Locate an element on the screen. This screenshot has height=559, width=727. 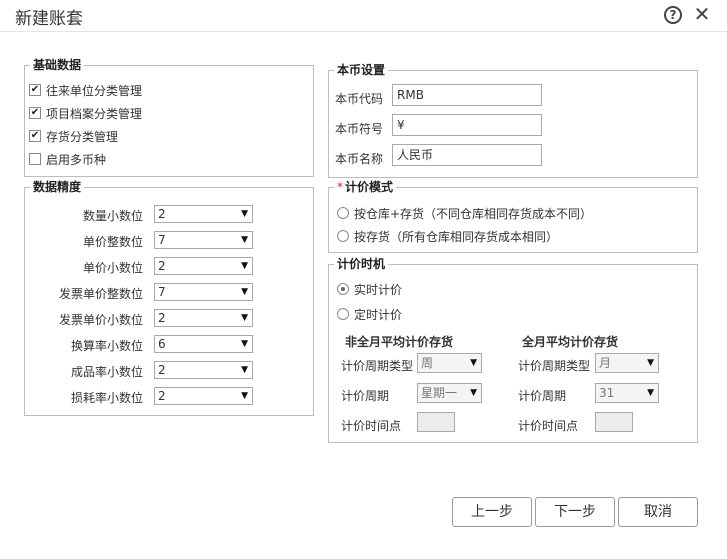
checkbox is located at coordinates (35, 159).